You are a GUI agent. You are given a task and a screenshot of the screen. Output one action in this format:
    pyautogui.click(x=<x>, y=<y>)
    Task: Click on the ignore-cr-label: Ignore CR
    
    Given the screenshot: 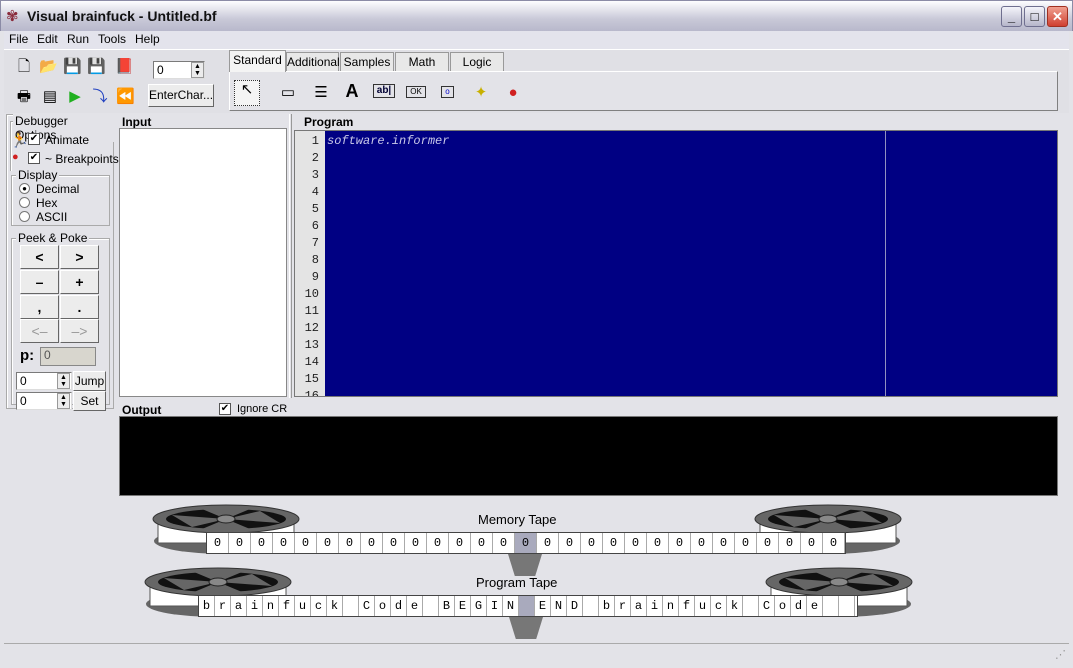 What is the action you would take?
    pyautogui.click(x=262, y=409)
    